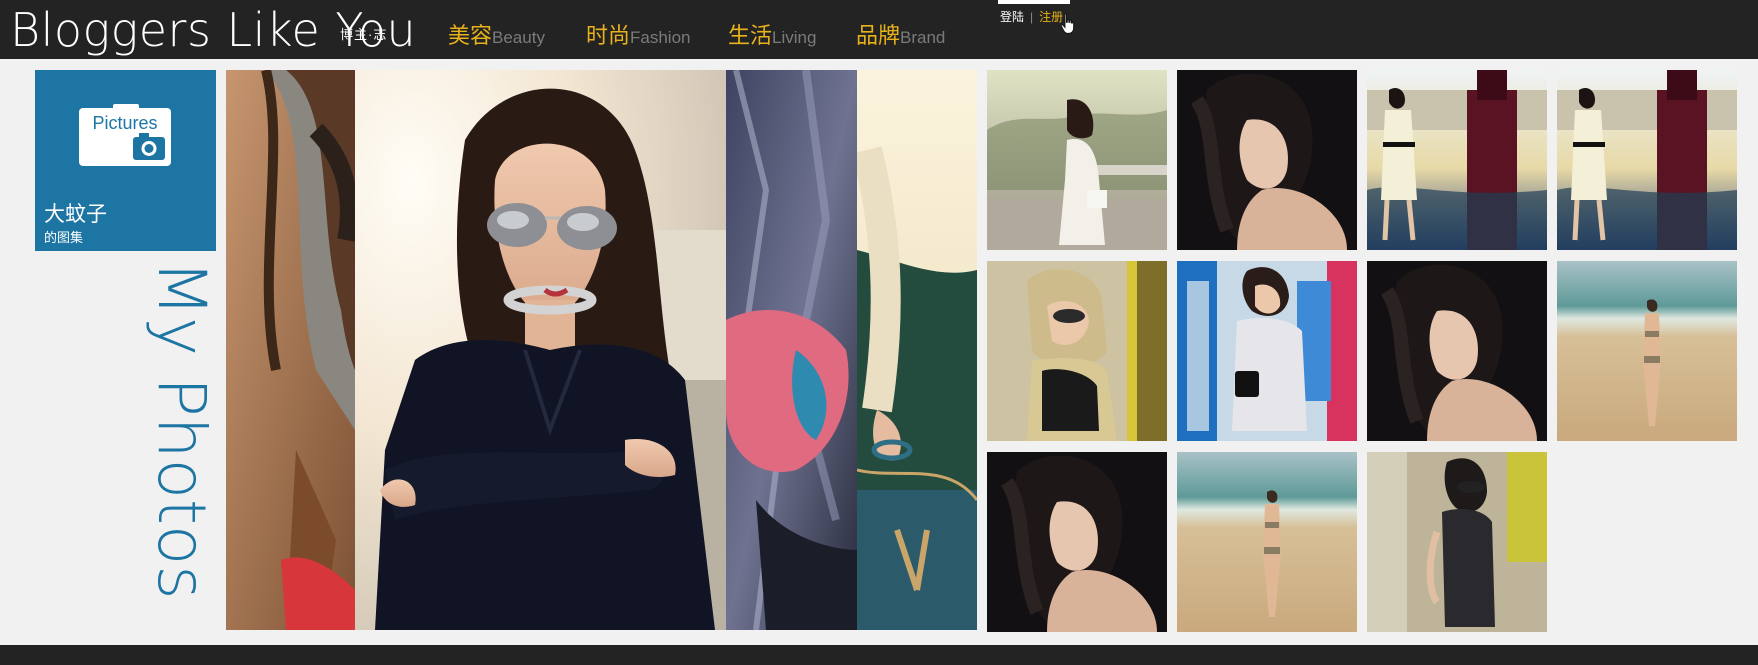  What do you see at coordinates (1067, 23) in the screenshot?
I see `hand-cursor-icon` at bounding box center [1067, 23].